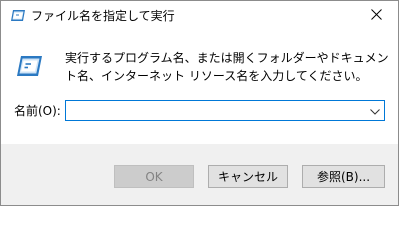  Describe the element at coordinates (103, 16) in the screenshot. I see `window-title: ファイル名を指定して実行` at that location.